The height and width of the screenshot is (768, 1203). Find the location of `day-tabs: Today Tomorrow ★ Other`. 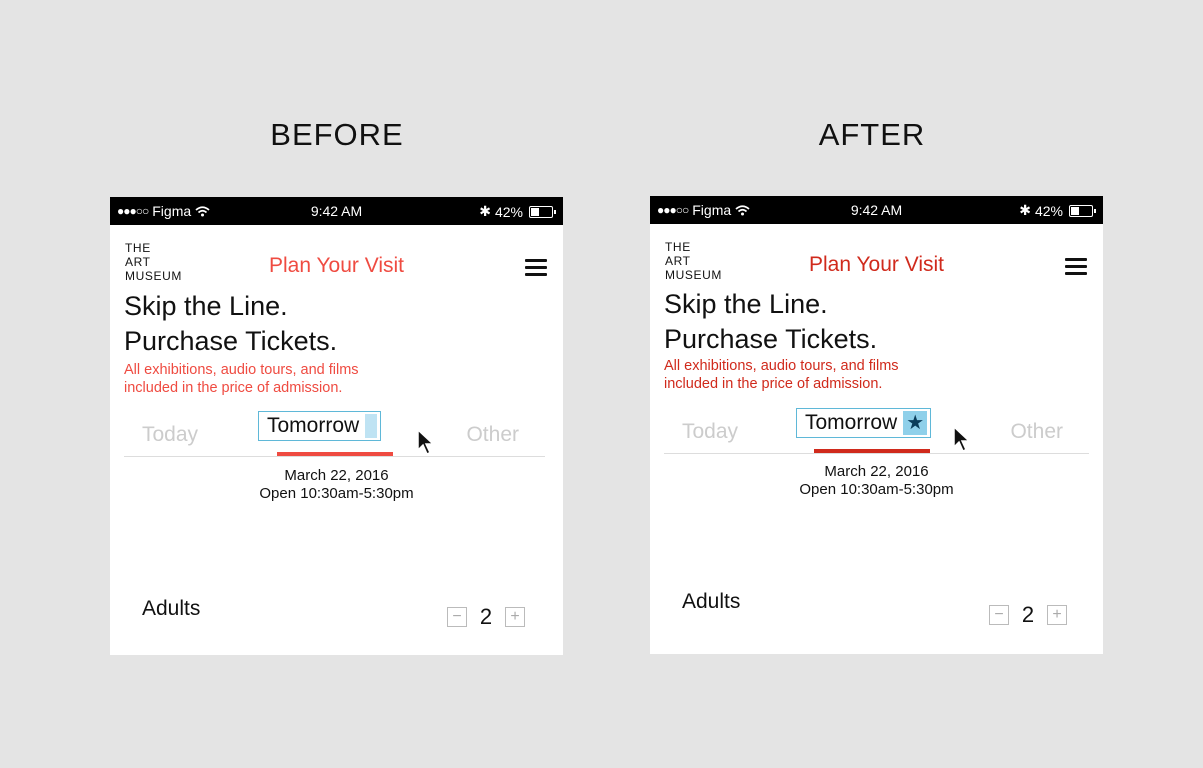

day-tabs: Today Tomorrow ★ Other is located at coordinates (876, 431).